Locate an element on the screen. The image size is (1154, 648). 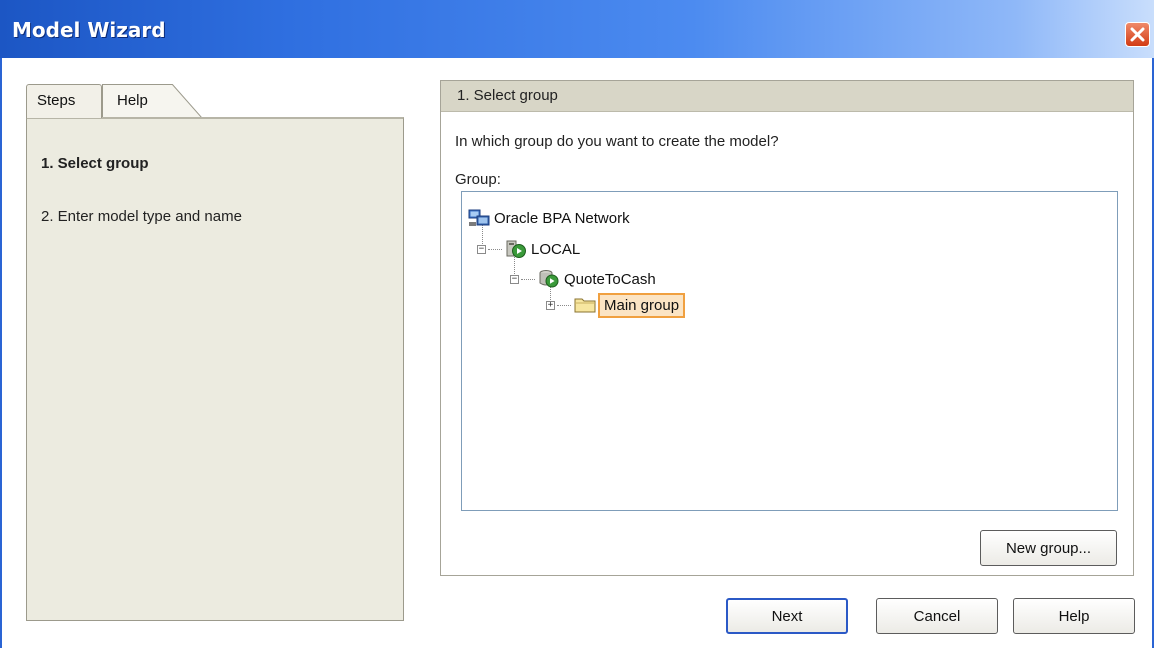
window-title: Model Wizard is located at coordinates (89, 30).